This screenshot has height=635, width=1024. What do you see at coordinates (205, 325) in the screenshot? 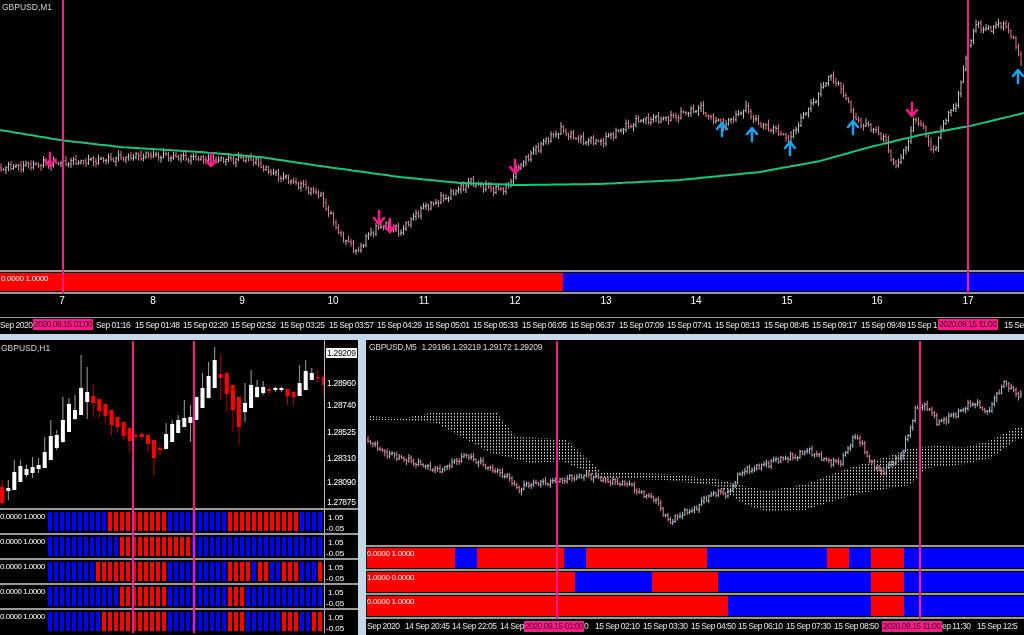
I see `time-label: 15 Sep 02:20` at bounding box center [205, 325].